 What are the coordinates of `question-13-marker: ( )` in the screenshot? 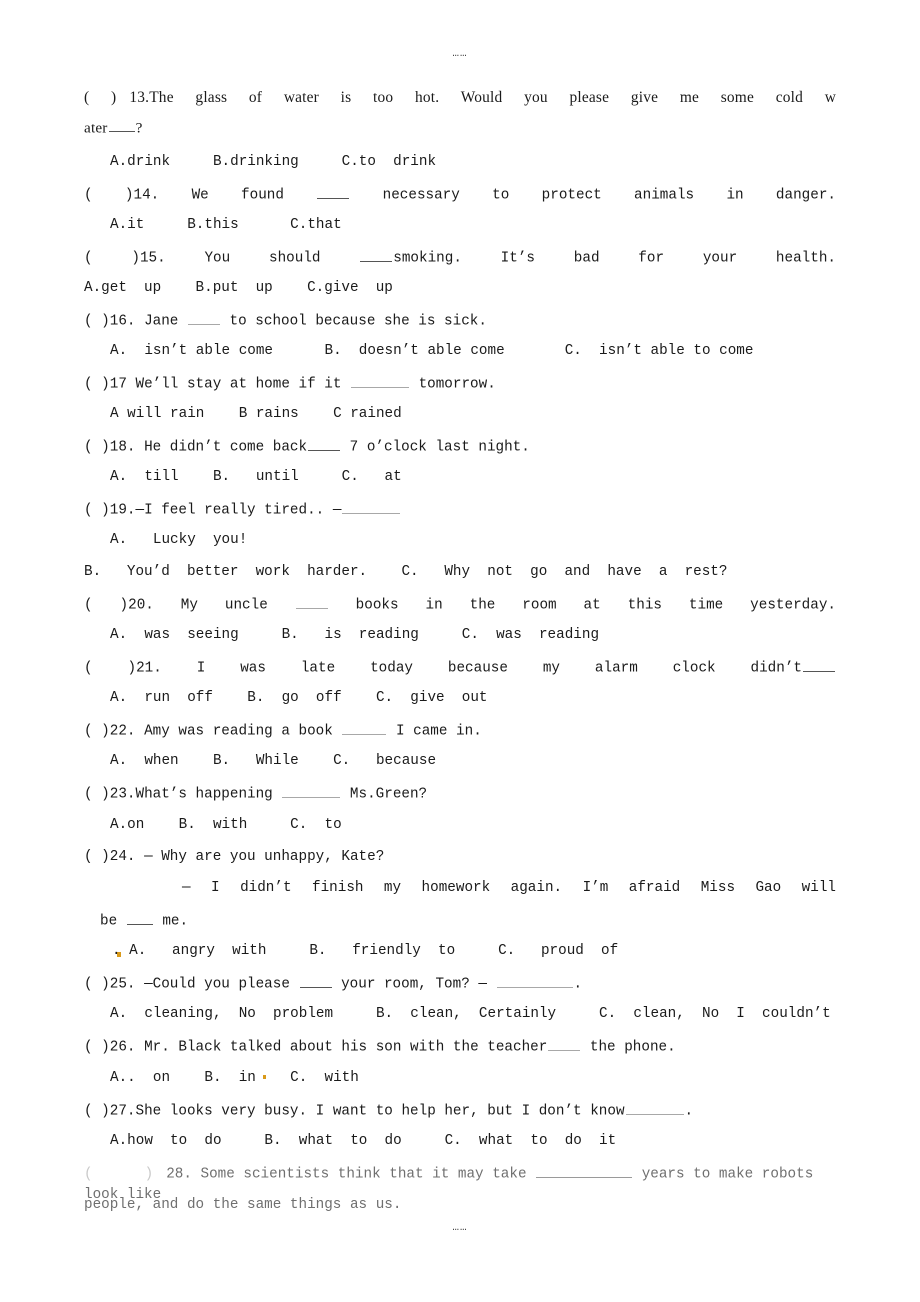 It's located at (100, 97).